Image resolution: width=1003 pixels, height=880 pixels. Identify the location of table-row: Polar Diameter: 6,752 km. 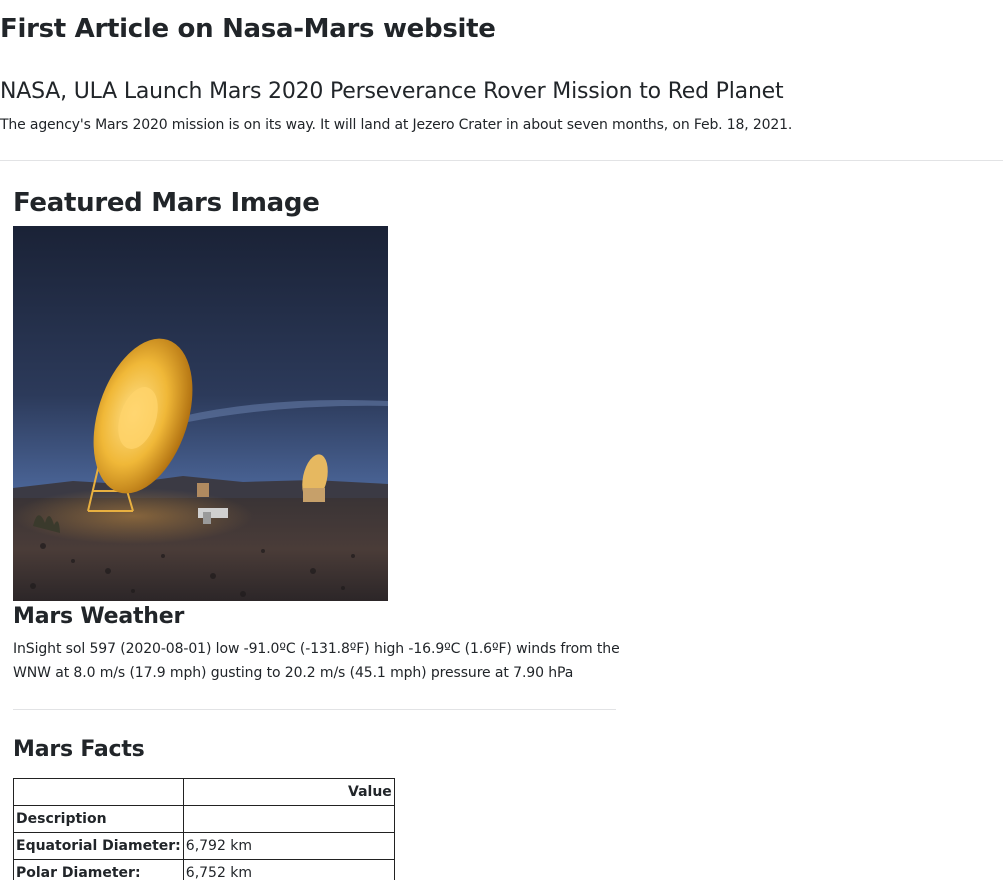
(204, 869).